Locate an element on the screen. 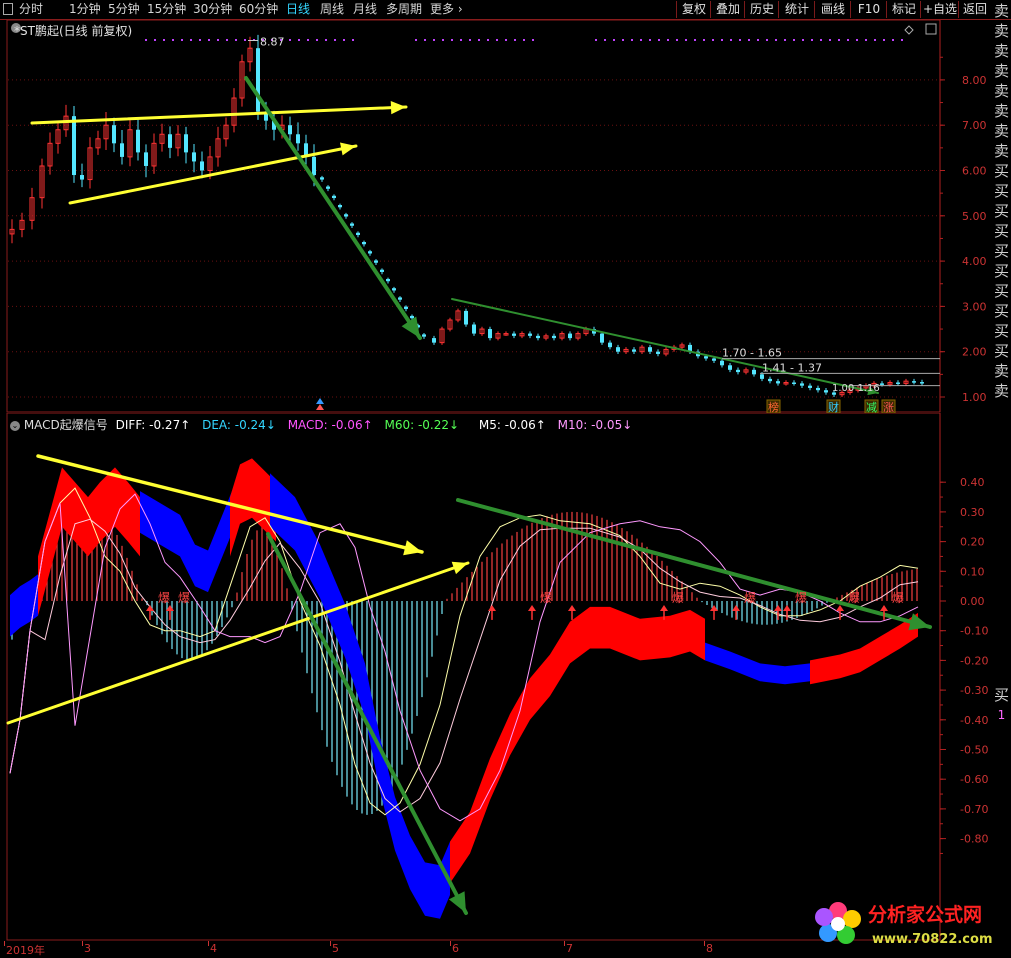 The width and height of the screenshot is (1011, 958). overlay-button: 叠加 is located at coordinates (727, 9).